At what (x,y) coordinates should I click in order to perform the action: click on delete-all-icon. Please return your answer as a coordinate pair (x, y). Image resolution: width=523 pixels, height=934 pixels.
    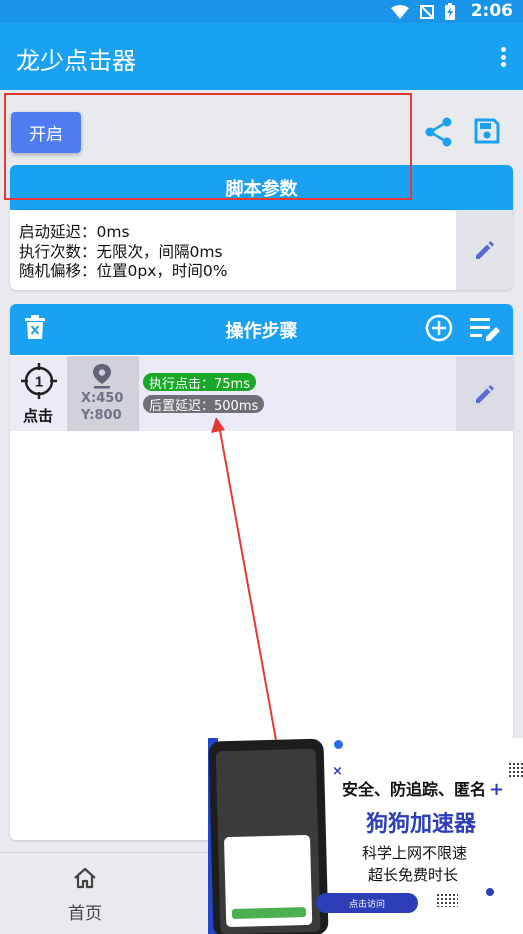
    Looking at the image, I should click on (35, 327).